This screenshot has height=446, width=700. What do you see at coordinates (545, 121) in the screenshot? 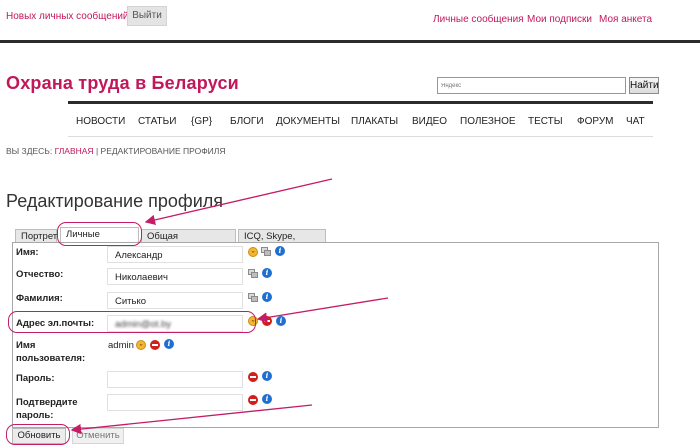
I see `nav-item-tests: ТЕСТЫ` at bounding box center [545, 121].